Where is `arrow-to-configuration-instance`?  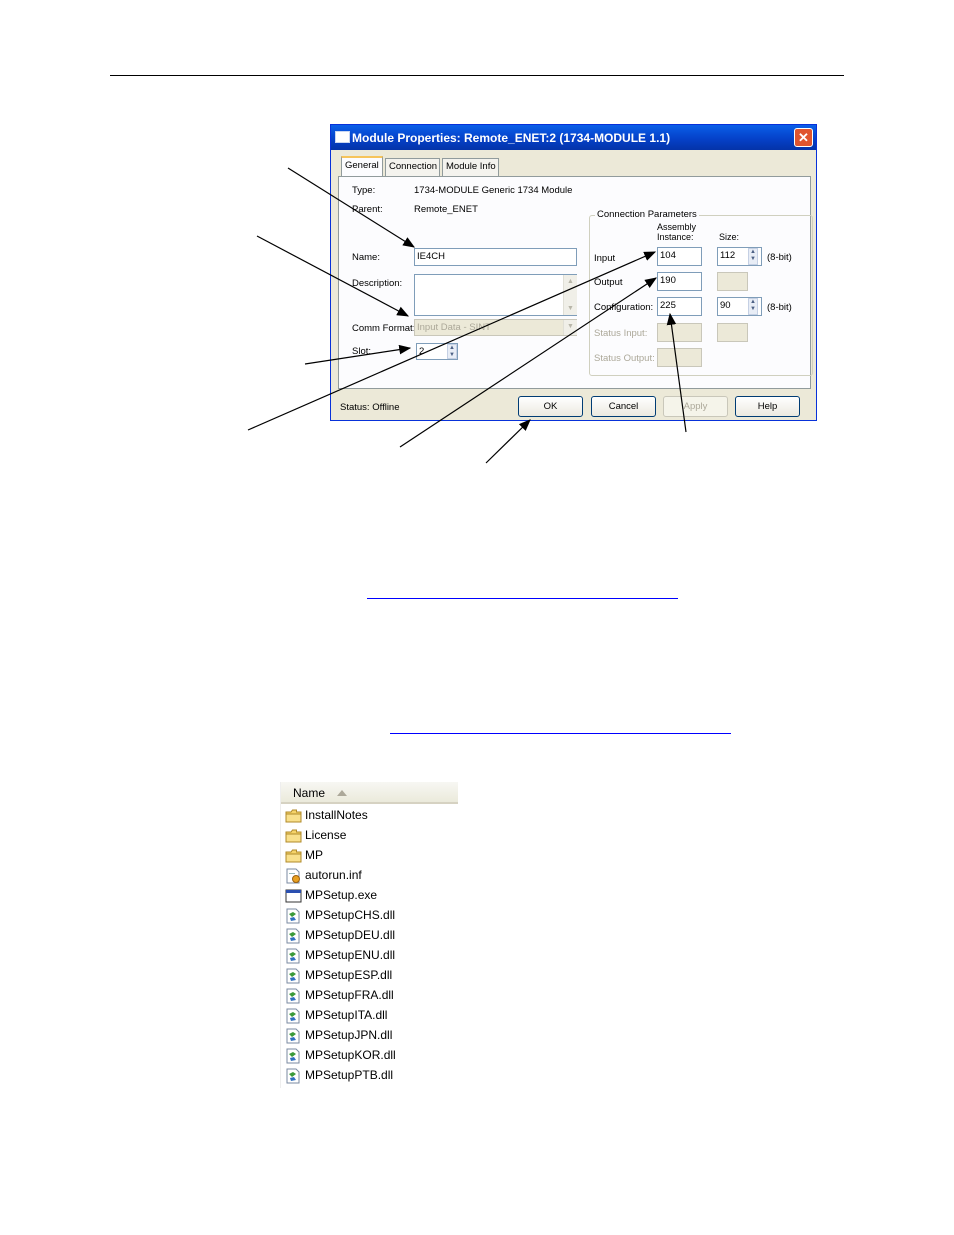
arrow-to-configuration-instance is located at coordinates (676, 372).